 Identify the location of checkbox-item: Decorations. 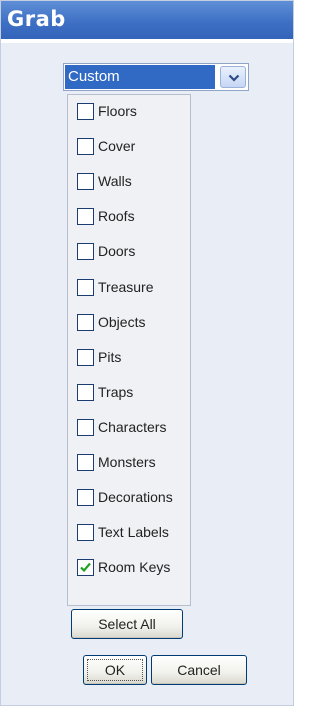
(135, 498).